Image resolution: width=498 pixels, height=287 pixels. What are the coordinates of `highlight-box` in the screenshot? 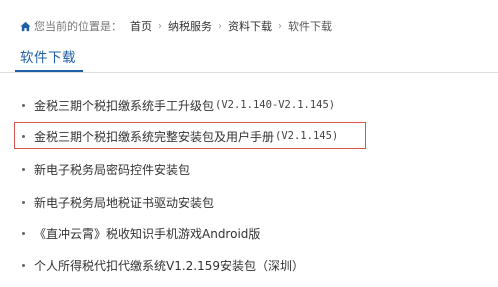 It's located at (190, 135).